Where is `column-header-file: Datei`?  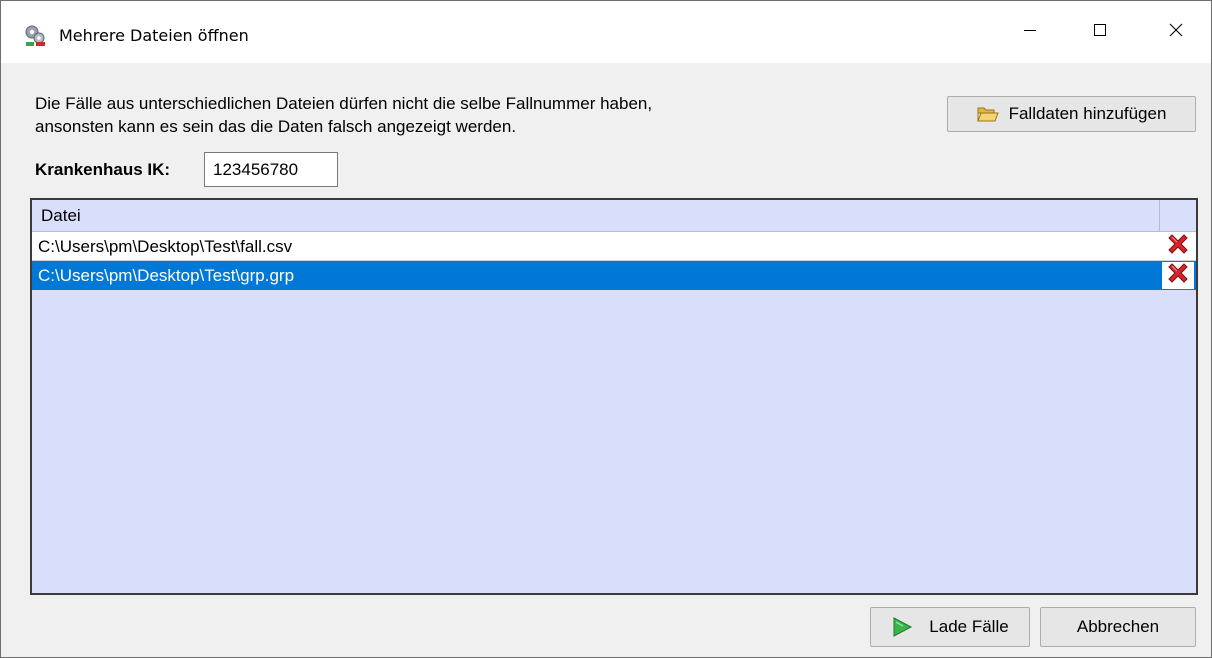
column-header-file: Datei is located at coordinates (596, 215).